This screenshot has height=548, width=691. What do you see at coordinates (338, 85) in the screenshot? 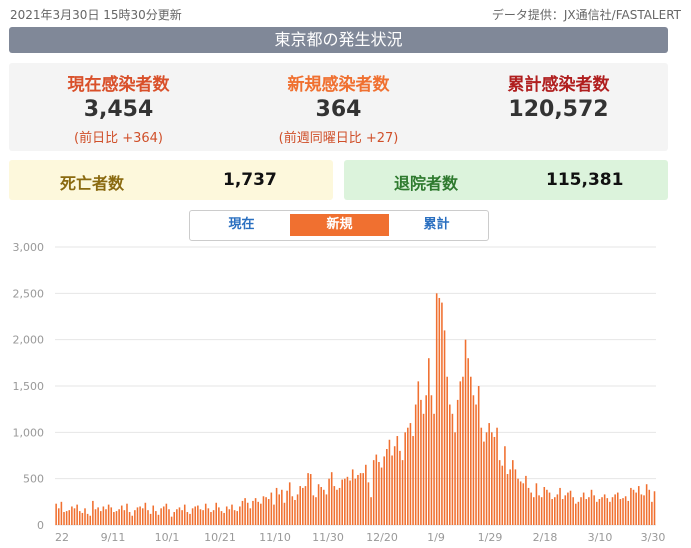
I see `stat-new-label: 新規感染者数` at bounding box center [338, 85].